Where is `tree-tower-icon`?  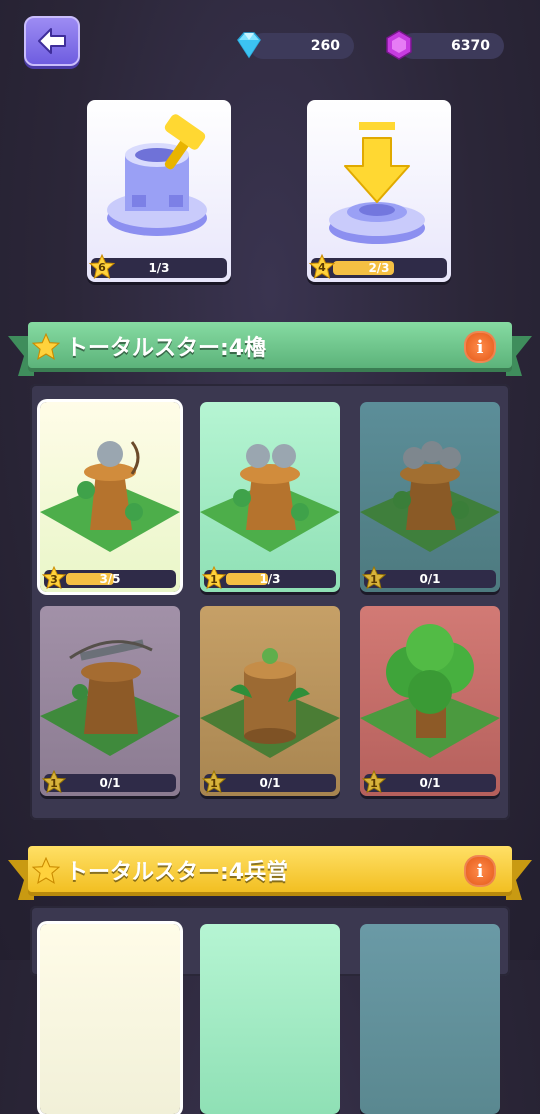 tree-tower-icon is located at coordinates (430, 691).